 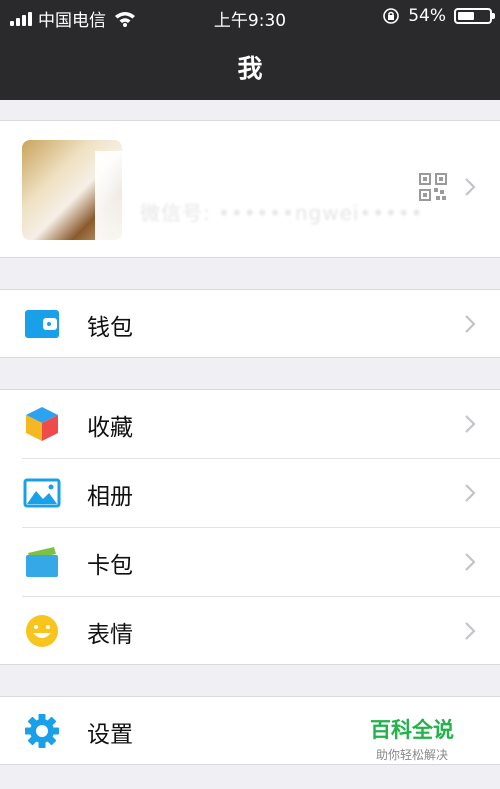 I want to click on menu-item-label: 表情, so click(x=110, y=635).